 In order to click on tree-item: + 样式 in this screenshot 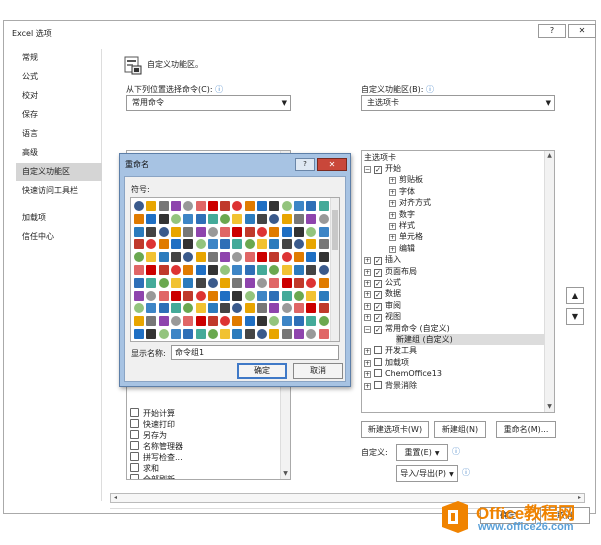, I will do `click(402, 225)`.